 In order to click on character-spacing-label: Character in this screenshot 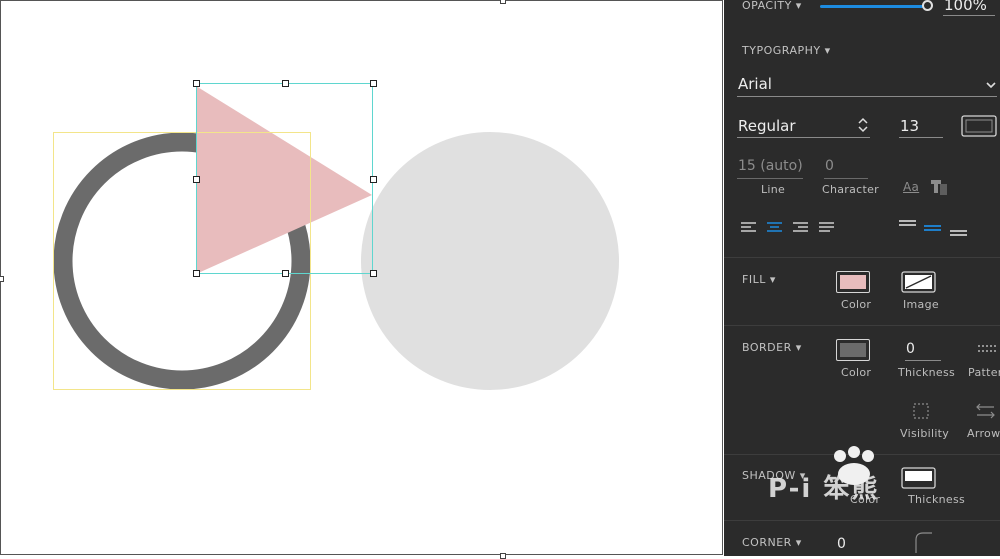, I will do `click(851, 189)`.